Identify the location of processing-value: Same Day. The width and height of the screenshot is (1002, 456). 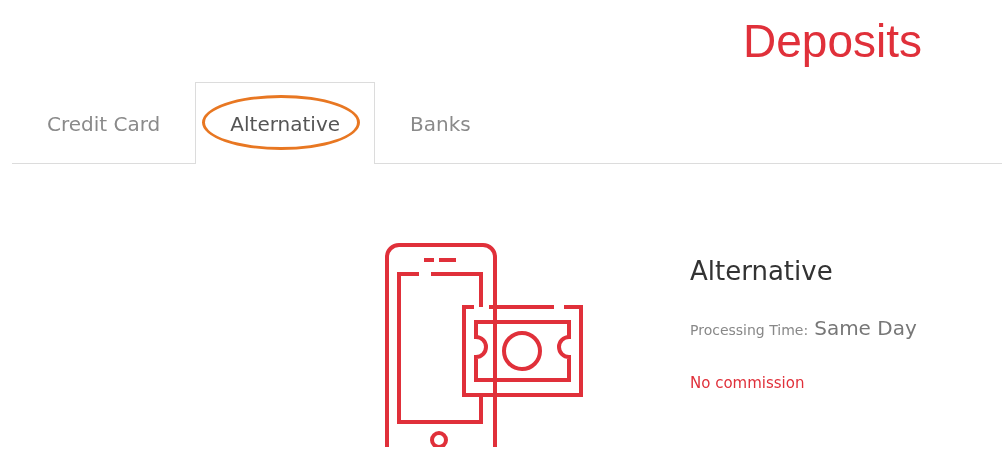
(865, 328).